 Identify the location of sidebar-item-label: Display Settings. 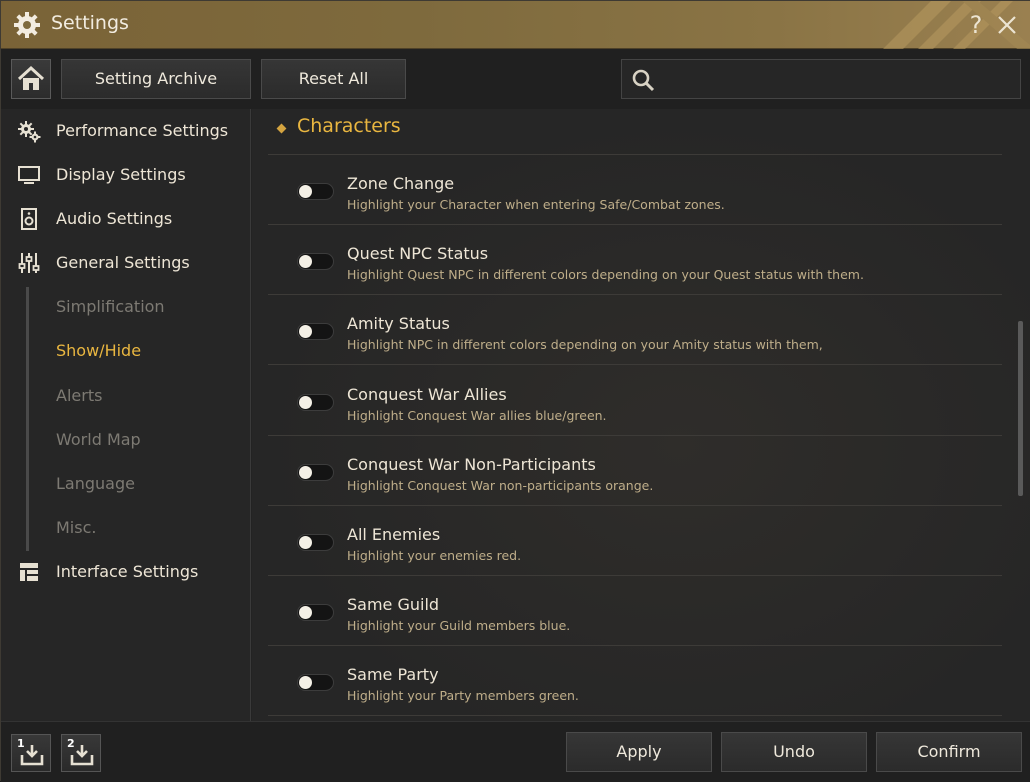
(121, 174).